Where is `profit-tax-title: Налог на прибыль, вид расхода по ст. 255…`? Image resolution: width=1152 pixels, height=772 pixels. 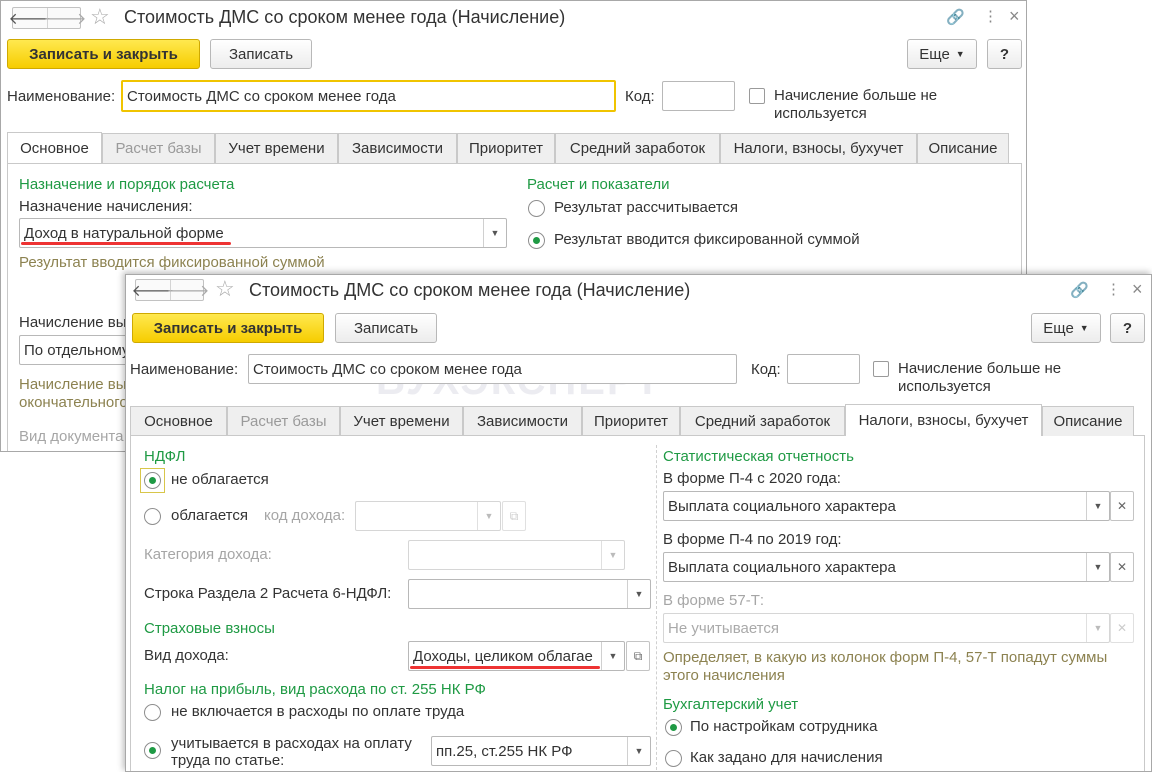
profit-tax-title: Налог на прибыль, вид расхода по ст. 255… is located at coordinates (315, 689).